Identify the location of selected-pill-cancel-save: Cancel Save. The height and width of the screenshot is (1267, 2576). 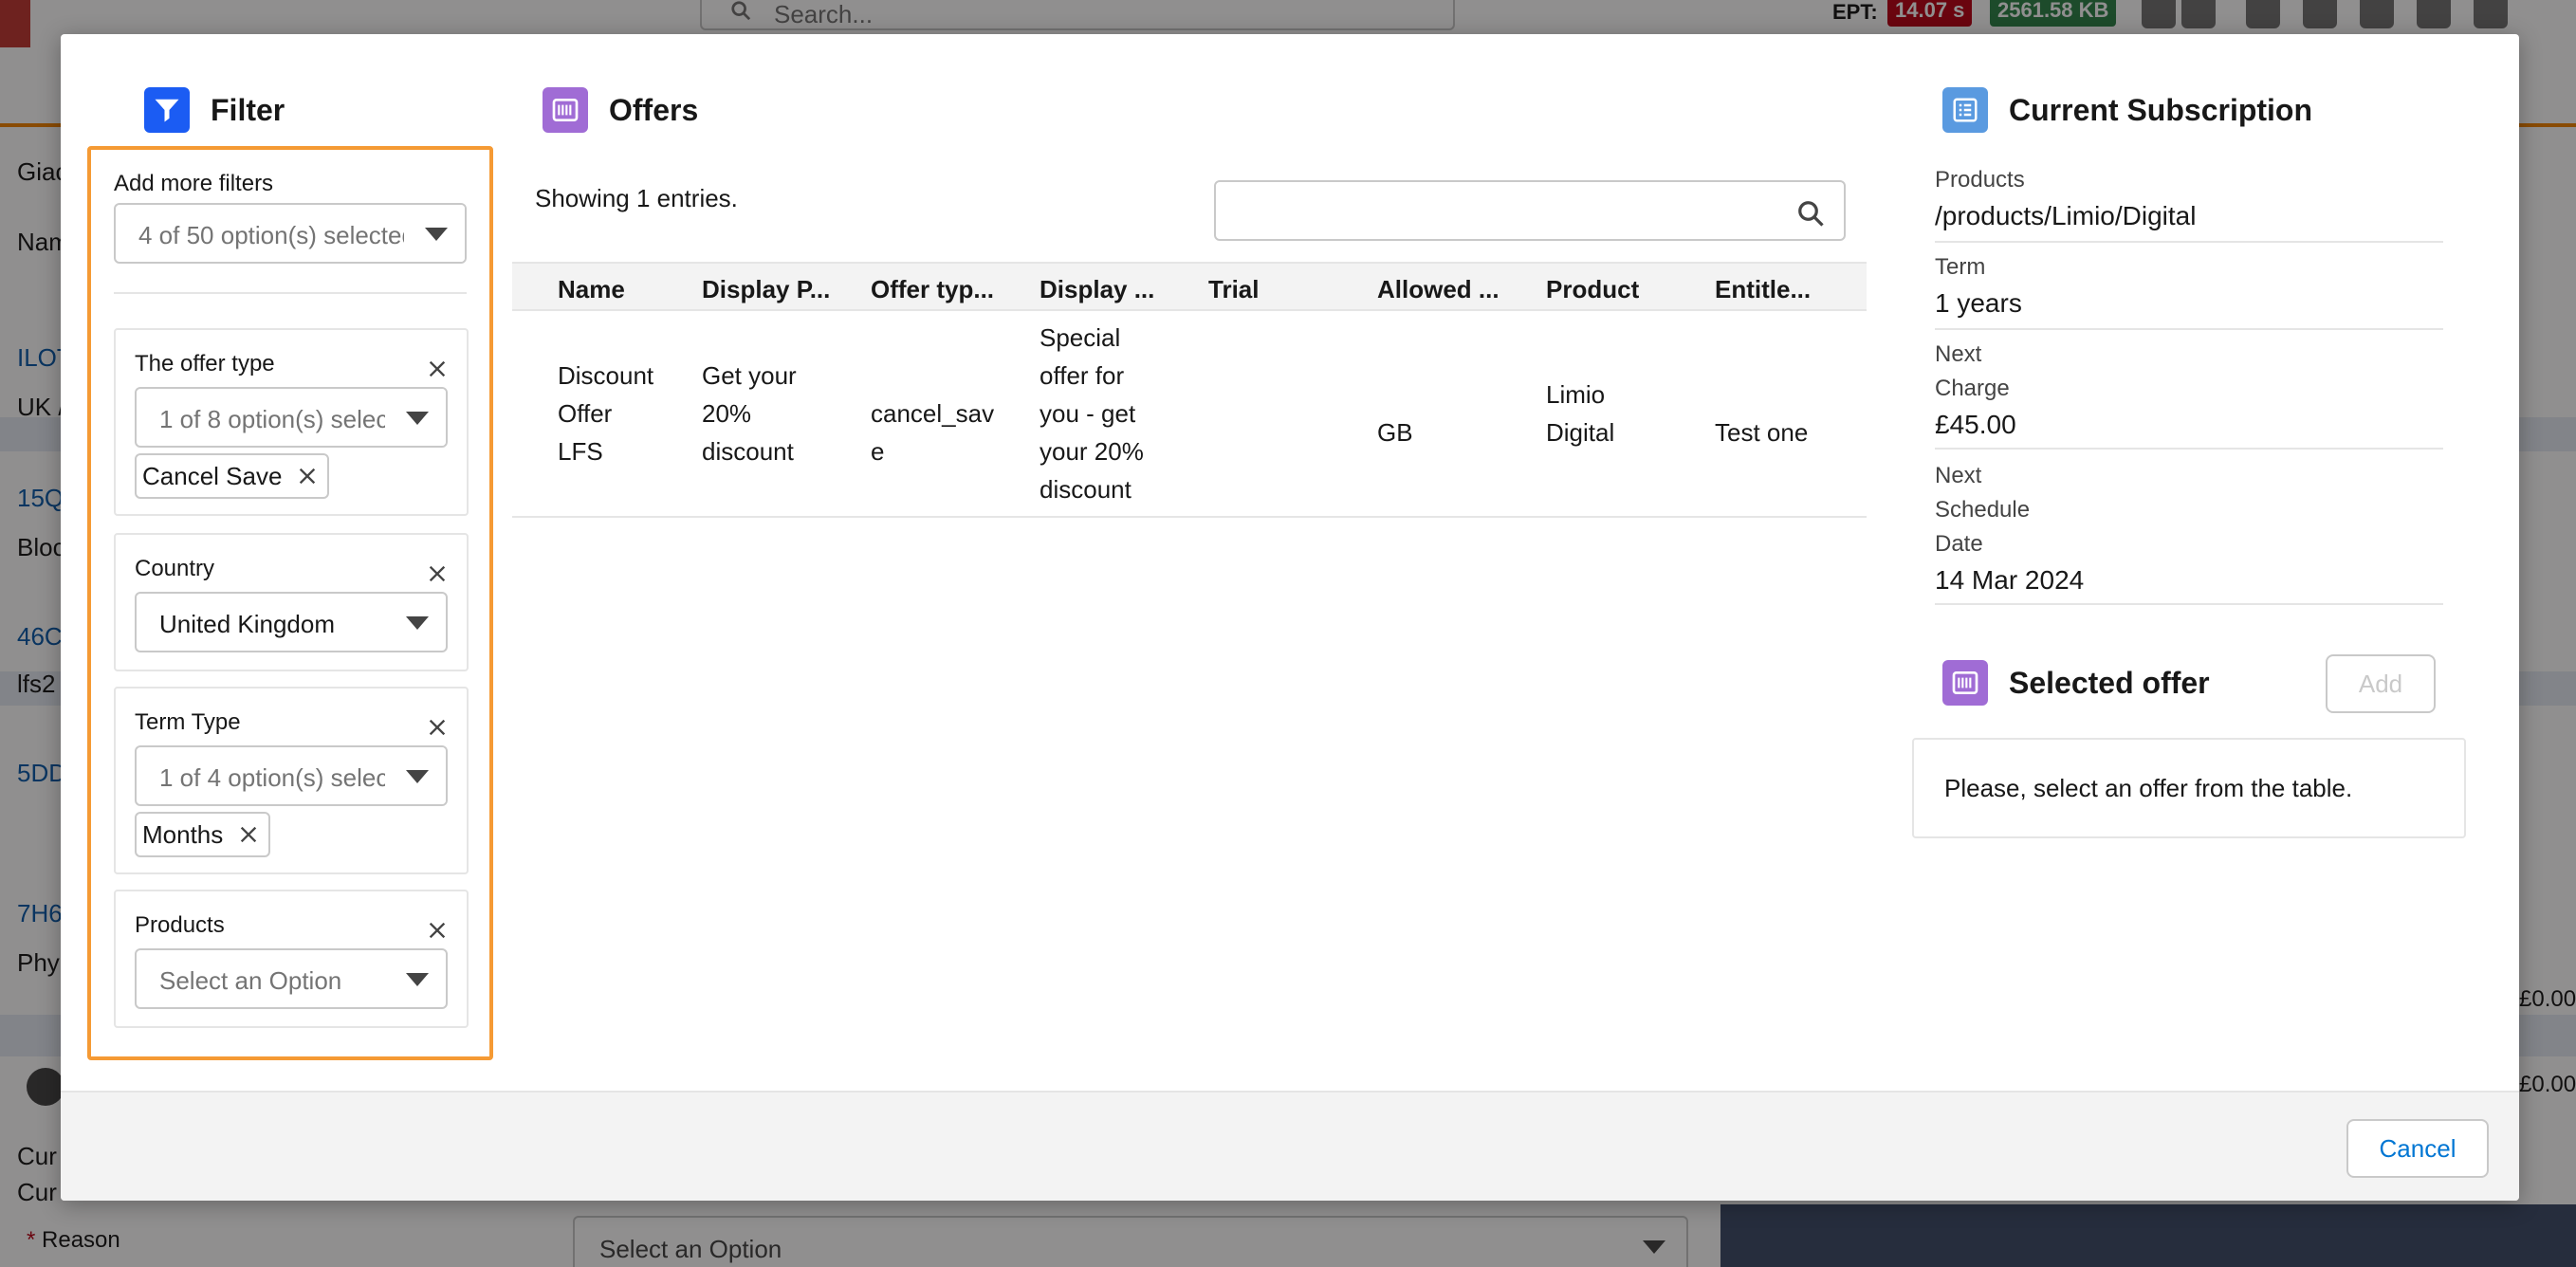
(232, 476).